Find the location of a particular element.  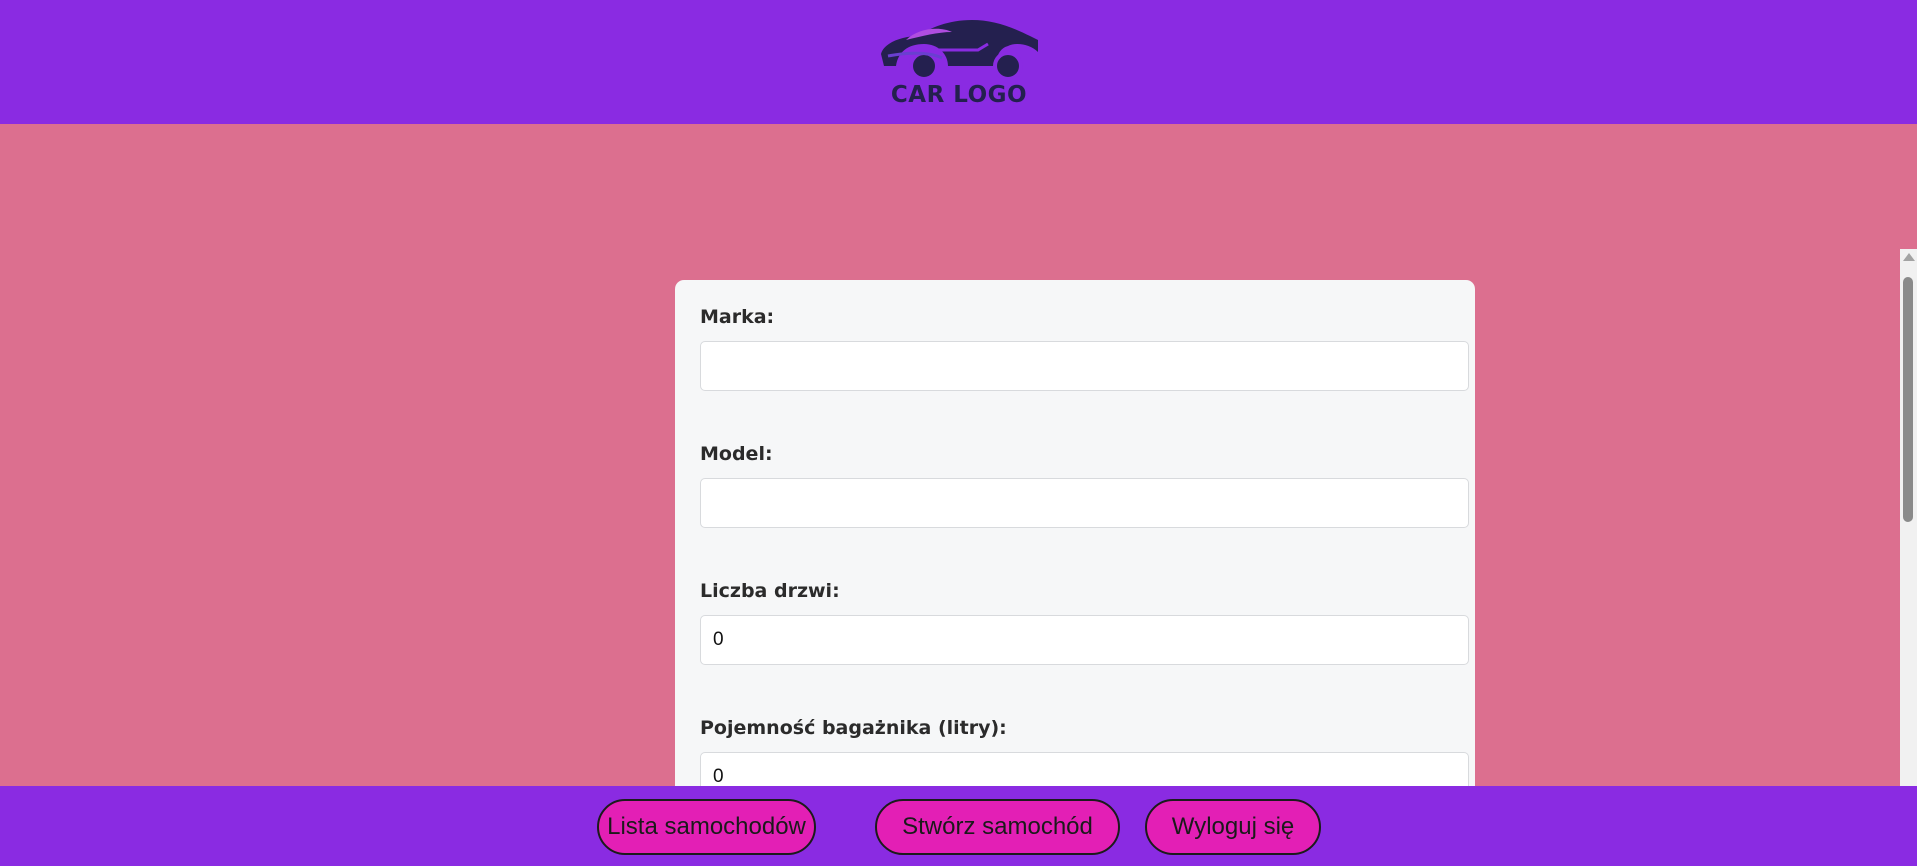

brand-input is located at coordinates (1084, 366).